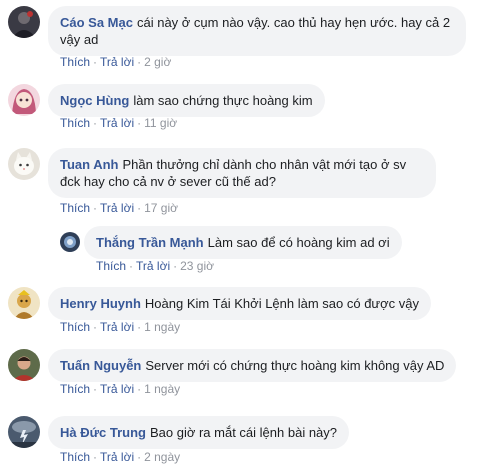  Describe the element at coordinates (150, 242) in the screenshot. I see `comment-author: Thắng Trần Mạnh` at that location.